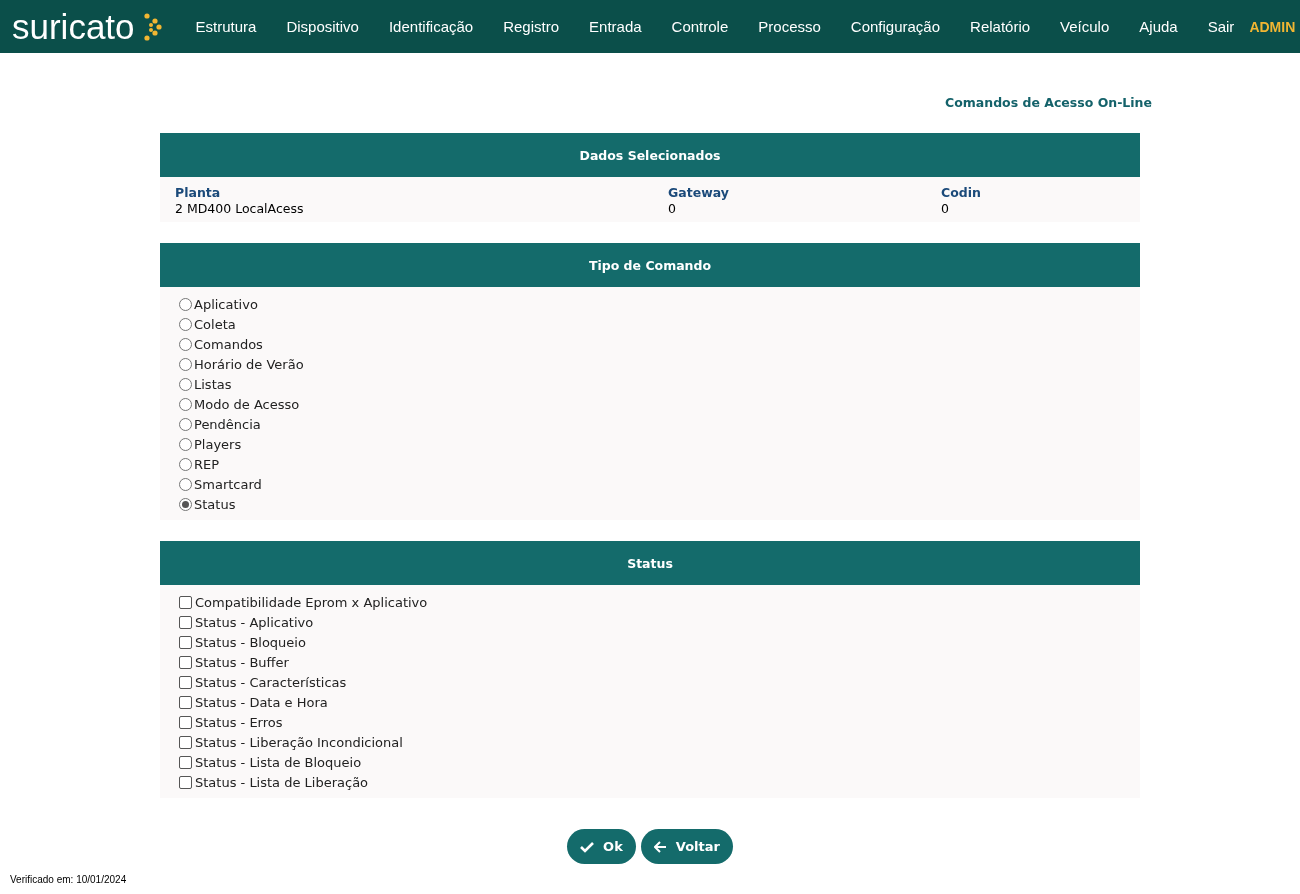 The width and height of the screenshot is (1300, 894). I want to click on menu-item: Entrada, so click(615, 26).